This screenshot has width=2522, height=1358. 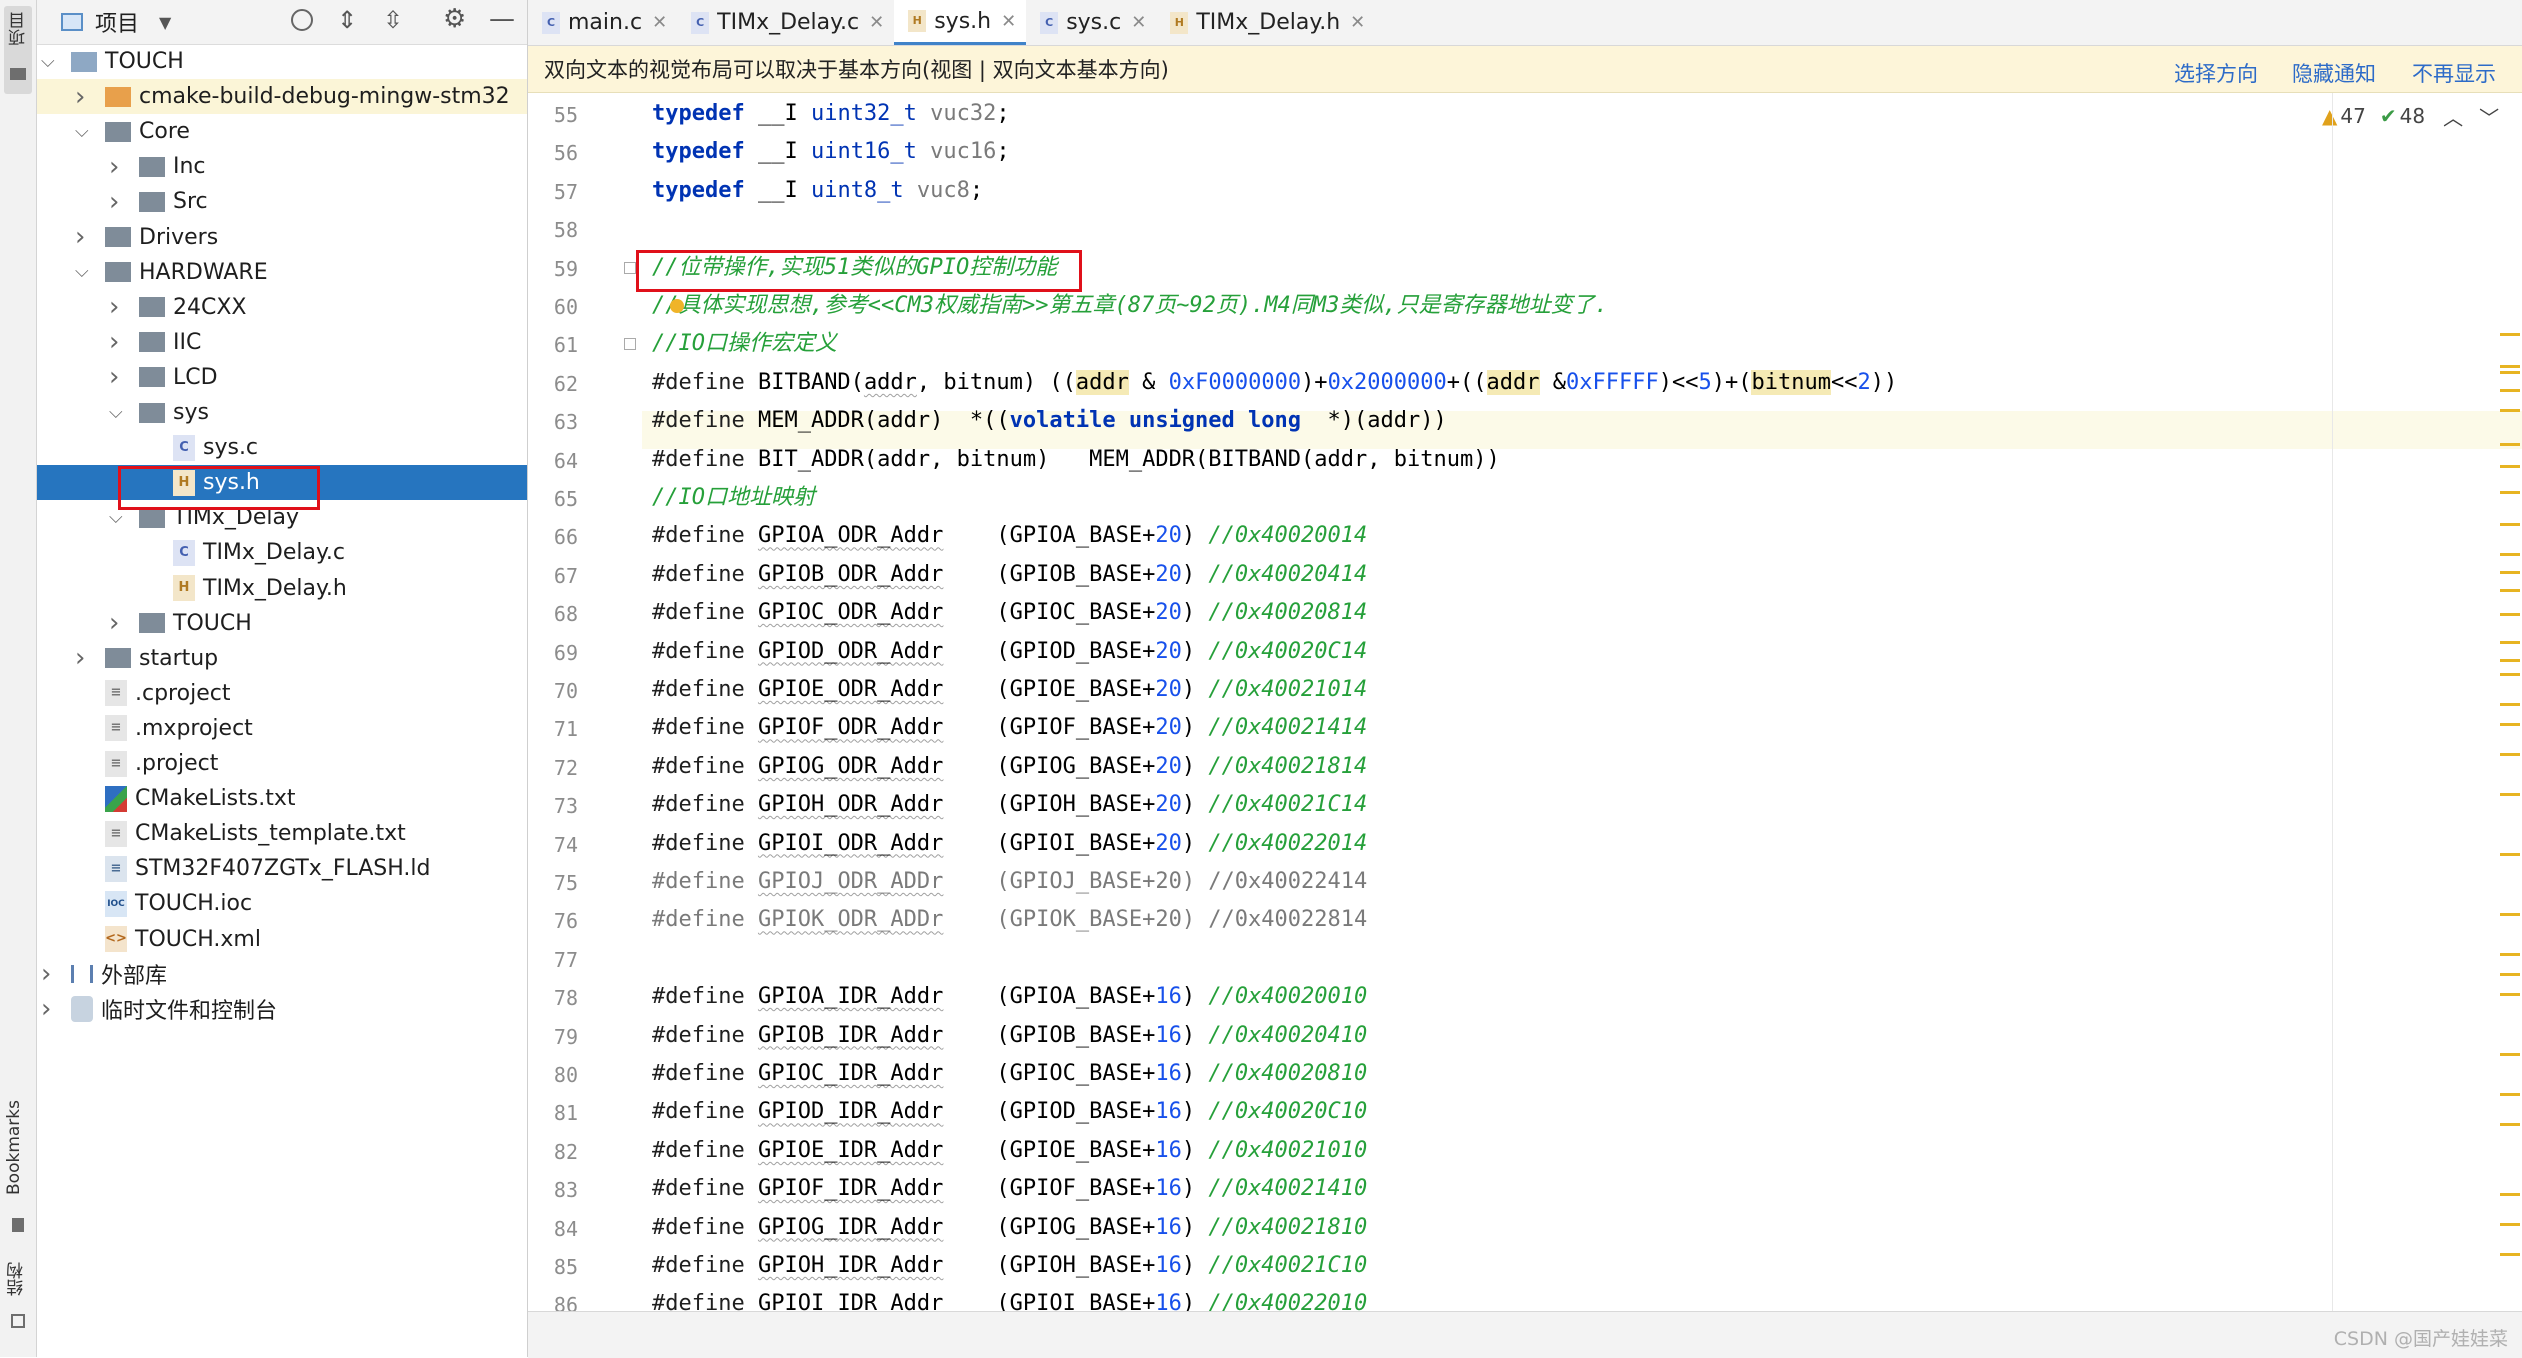 What do you see at coordinates (282, 658) in the screenshot?
I see `tree-item: › startup` at bounding box center [282, 658].